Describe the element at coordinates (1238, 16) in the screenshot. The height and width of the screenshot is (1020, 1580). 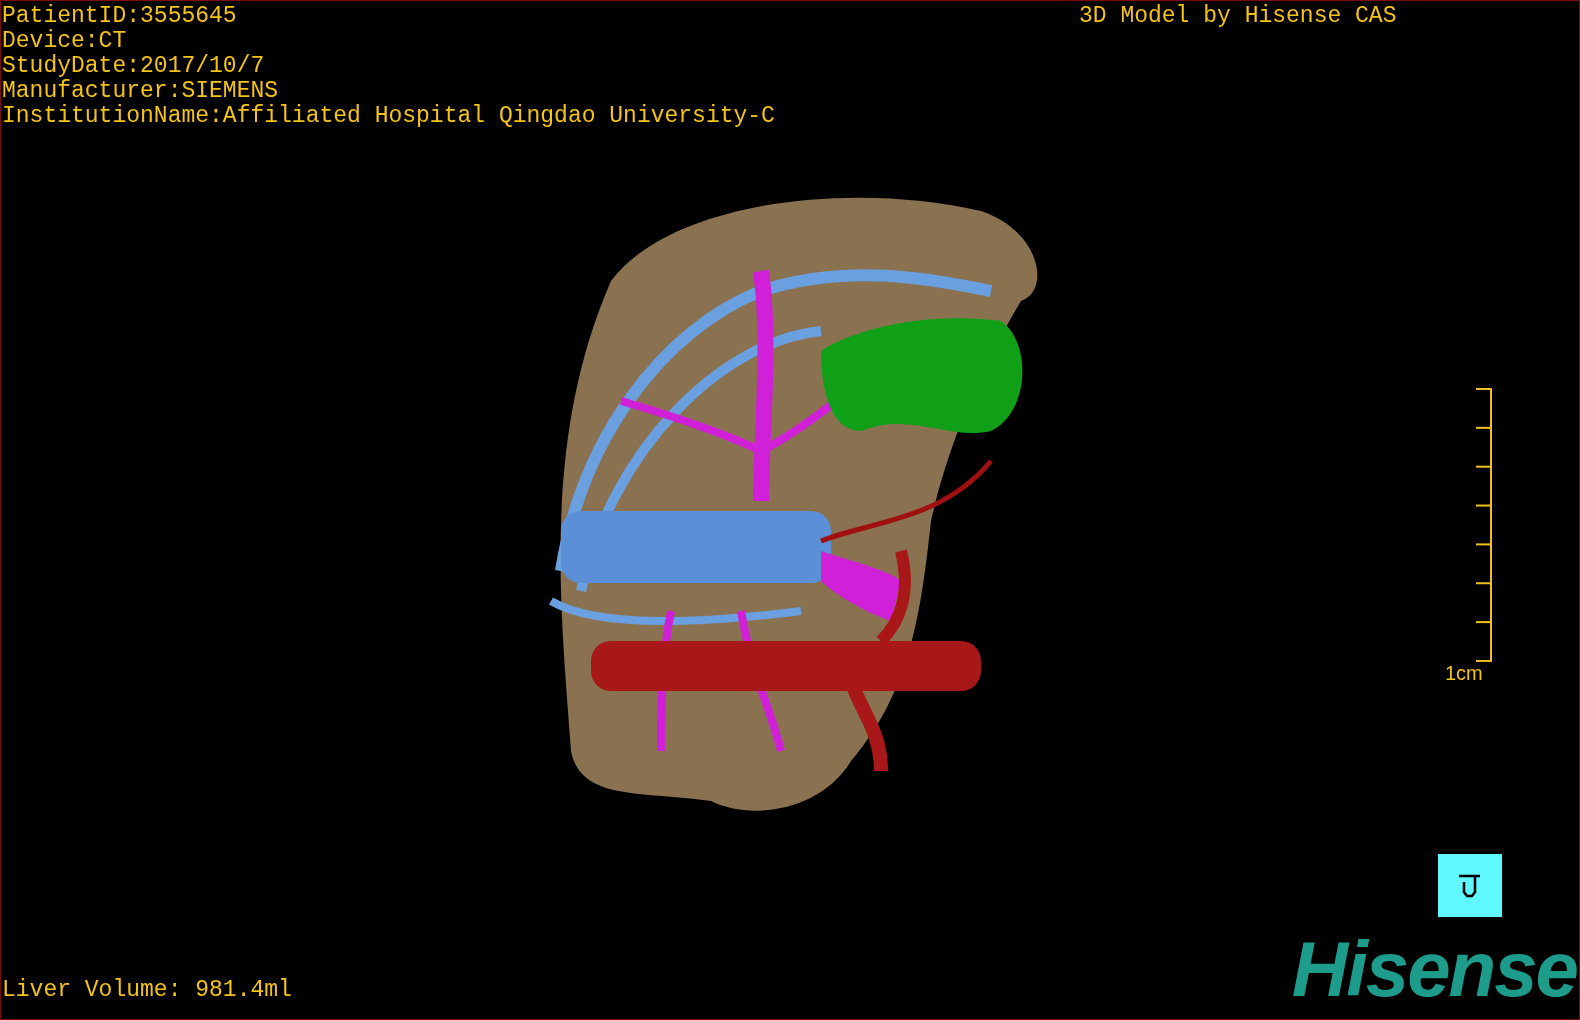
I see `model-credit-text: 3D Model by Hisense CAS` at that location.